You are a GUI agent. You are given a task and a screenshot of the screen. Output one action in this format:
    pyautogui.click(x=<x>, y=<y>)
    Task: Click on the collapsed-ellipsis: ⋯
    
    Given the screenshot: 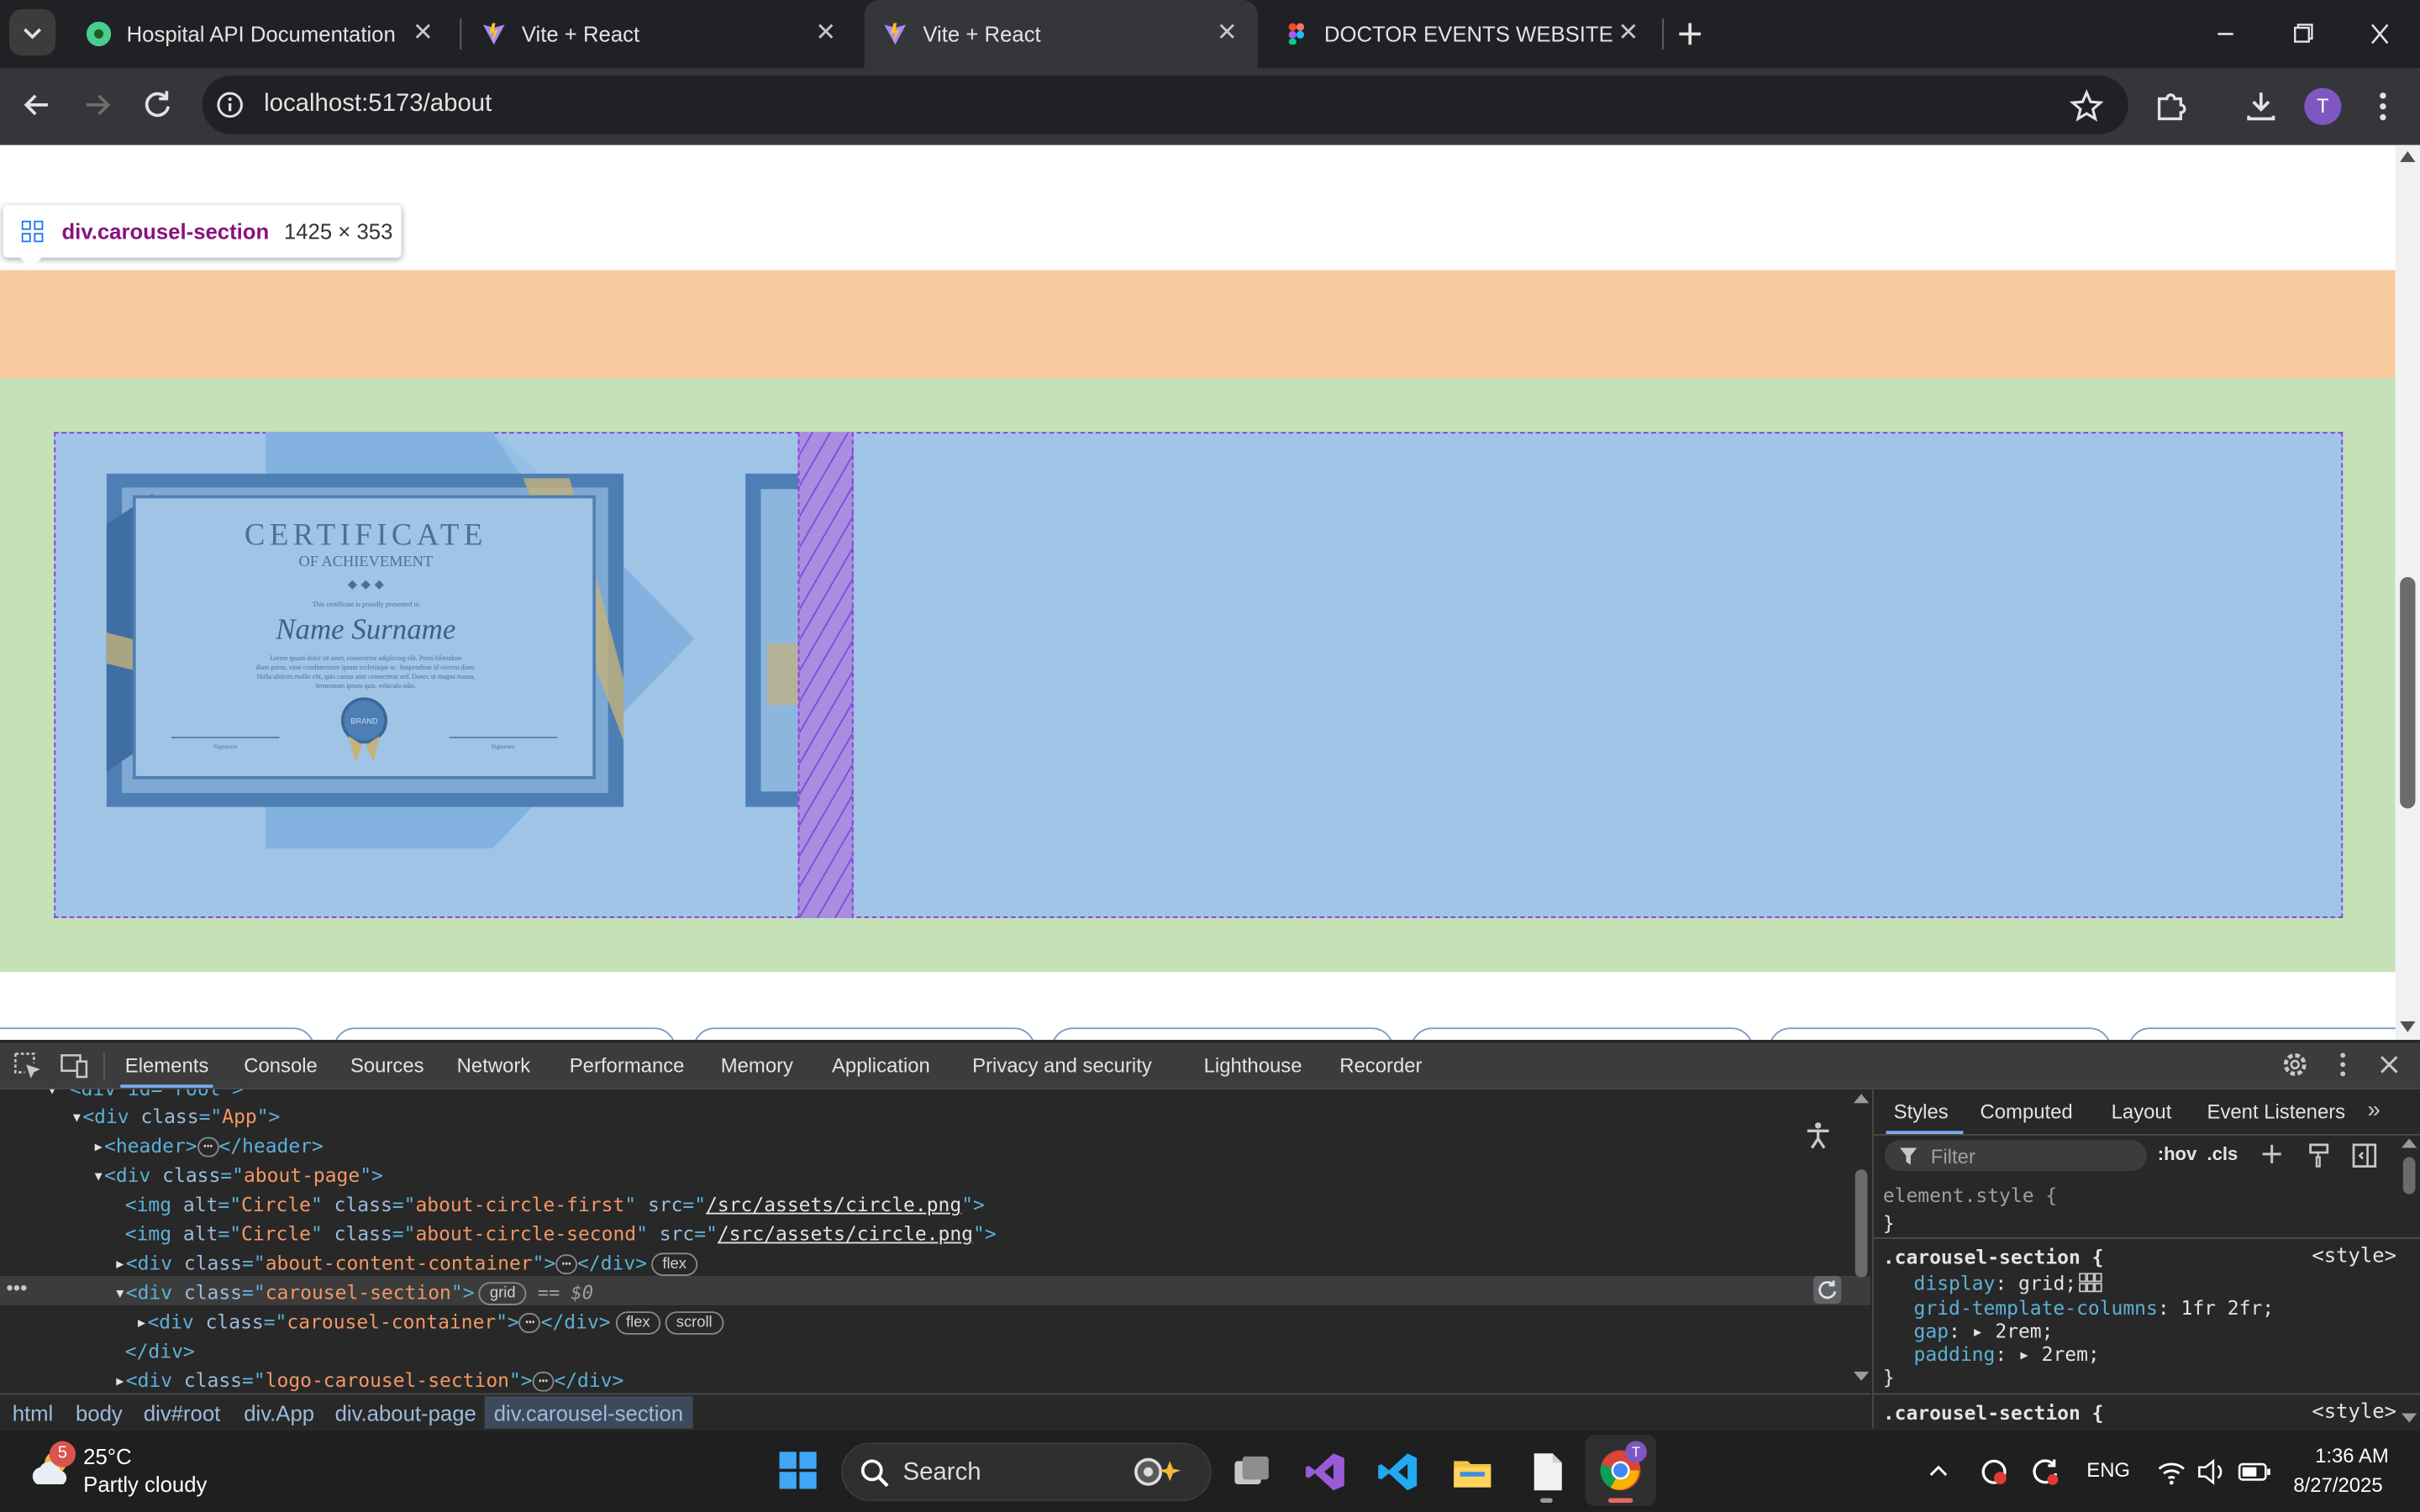 What is the action you would take?
    pyautogui.click(x=208, y=1147)
    